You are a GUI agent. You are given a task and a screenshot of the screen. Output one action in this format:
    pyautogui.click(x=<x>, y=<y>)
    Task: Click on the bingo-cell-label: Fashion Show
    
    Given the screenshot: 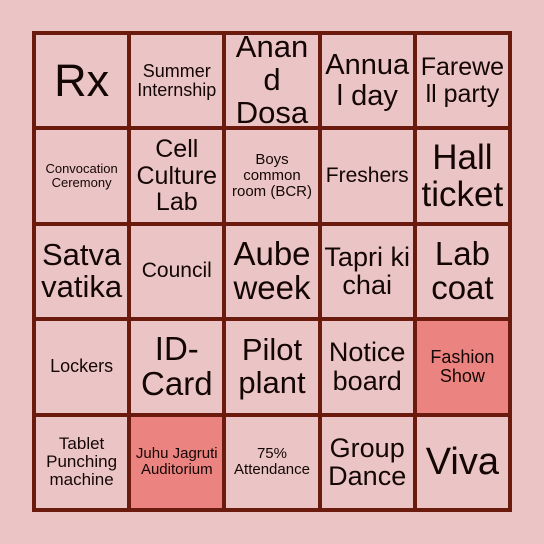 What is the action you would take?
    pyautogui.click(x=462, y=366)
    